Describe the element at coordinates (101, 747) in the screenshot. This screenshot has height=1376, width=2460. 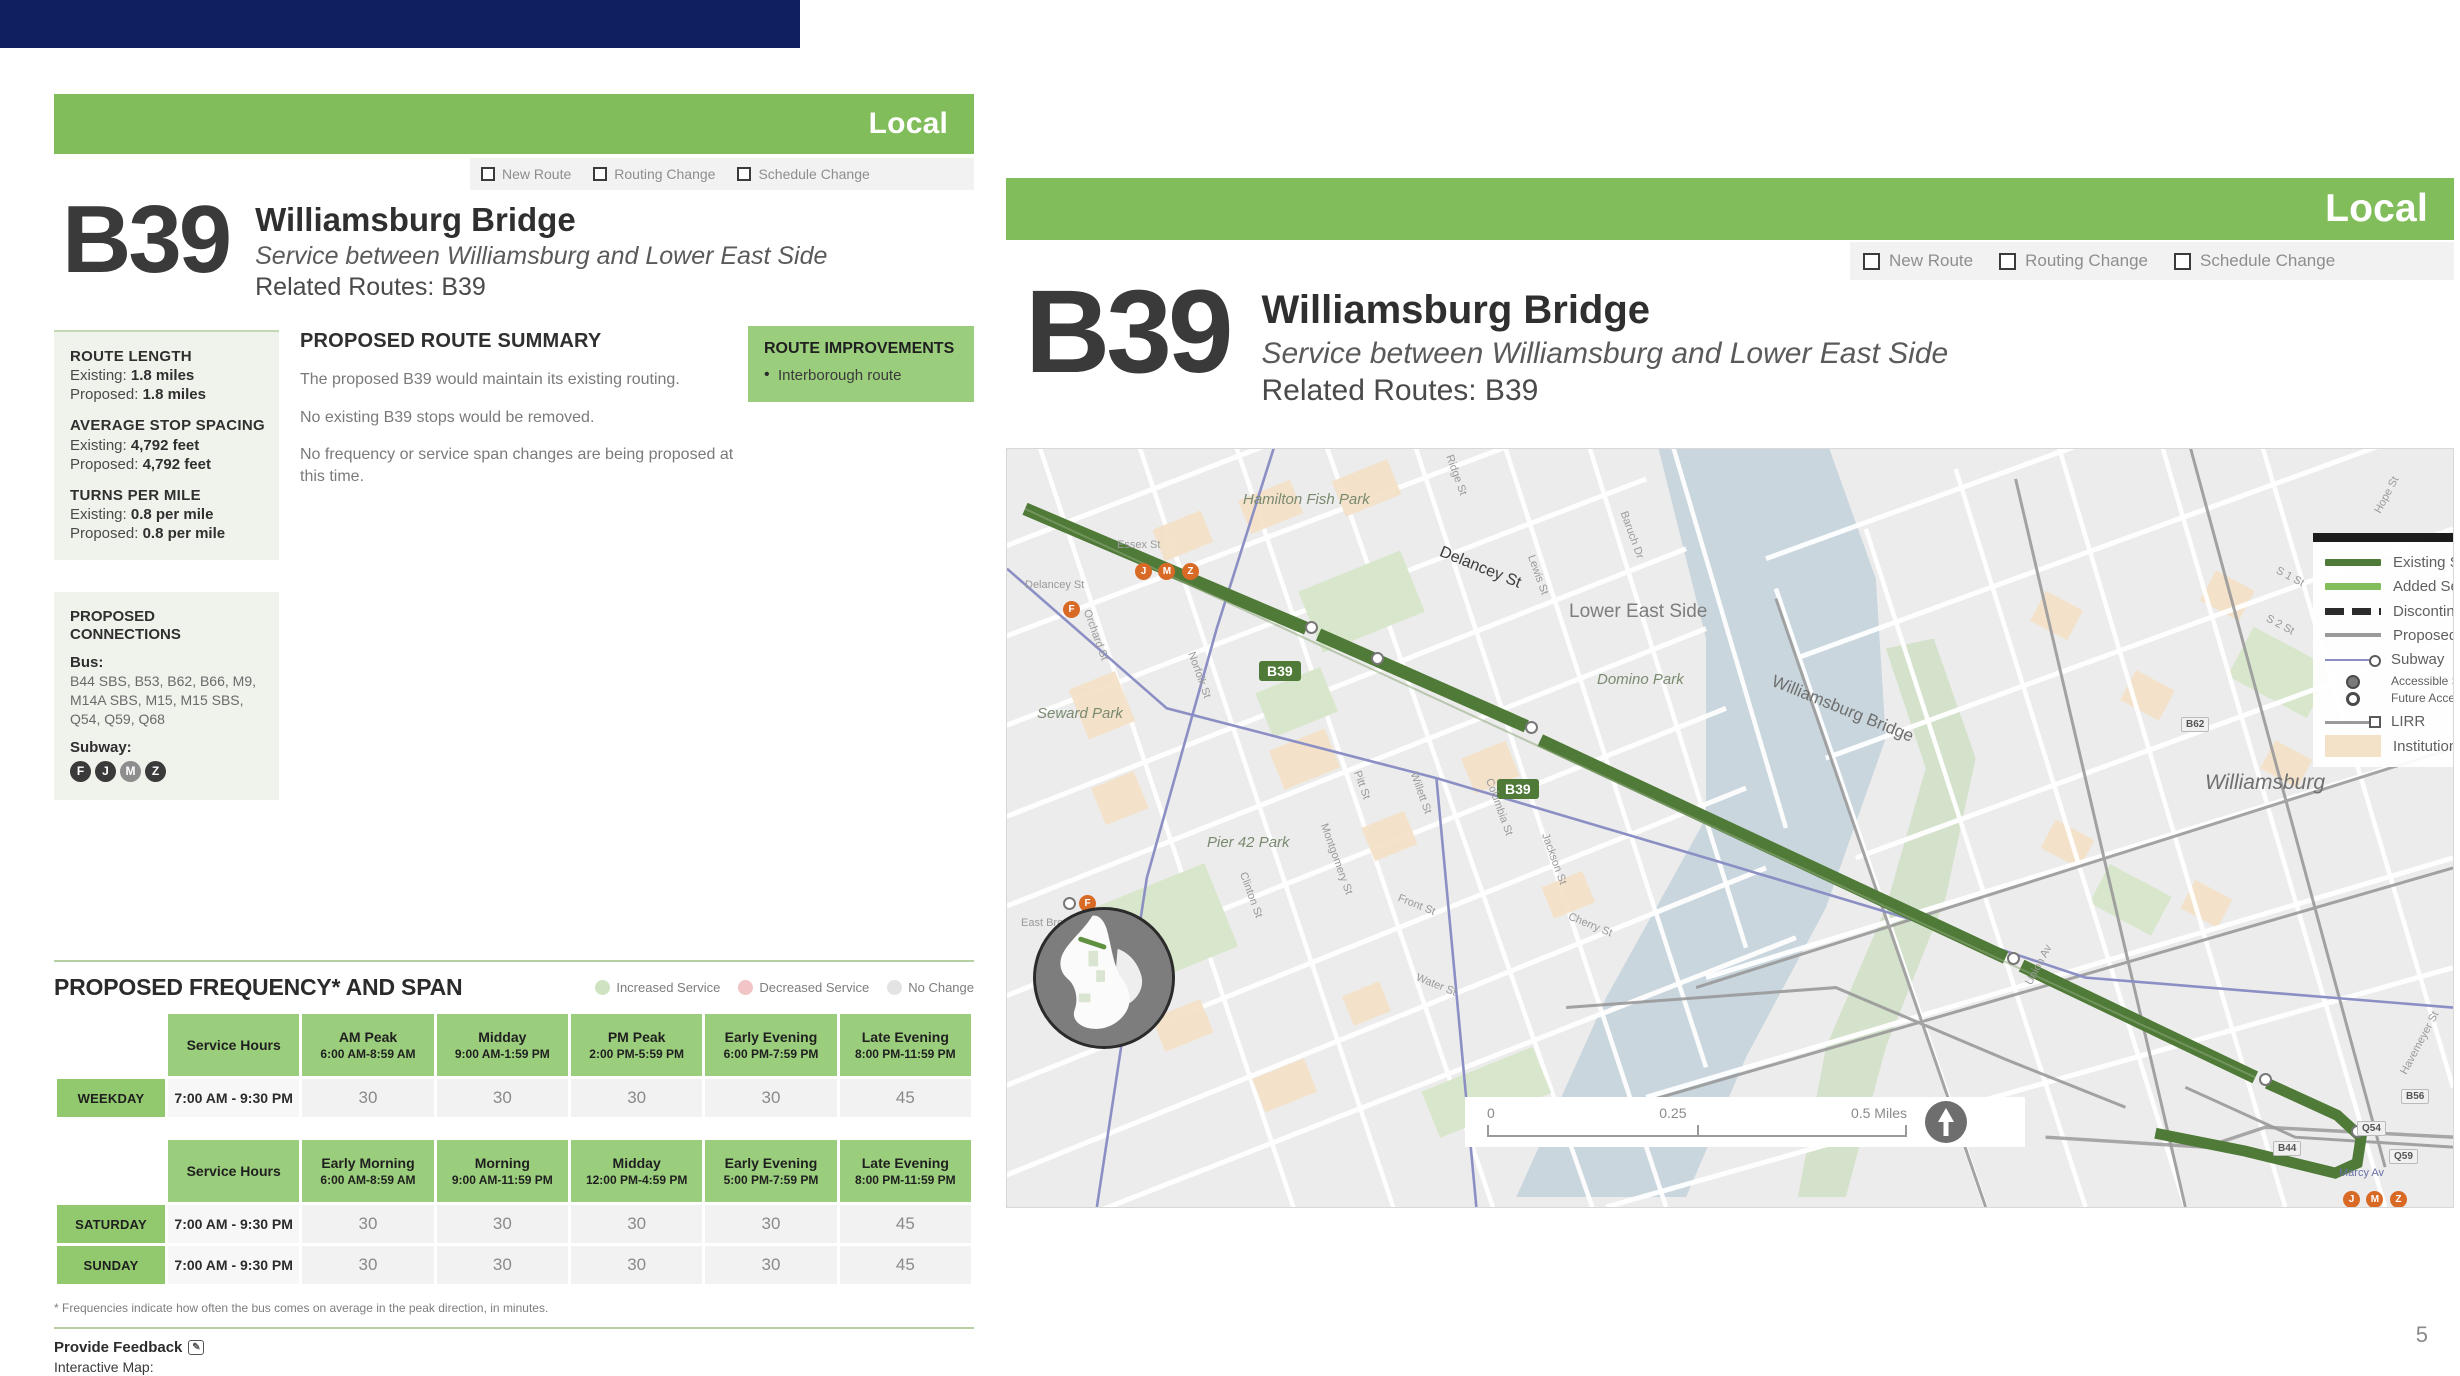
I see `connections-subway-label: Subway:` at that location.